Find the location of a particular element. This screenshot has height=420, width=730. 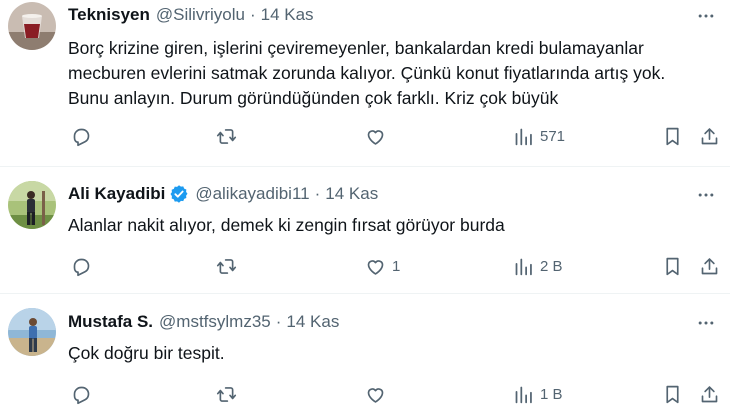

tweet-actions: 571 is located at coordinates (365, 136).